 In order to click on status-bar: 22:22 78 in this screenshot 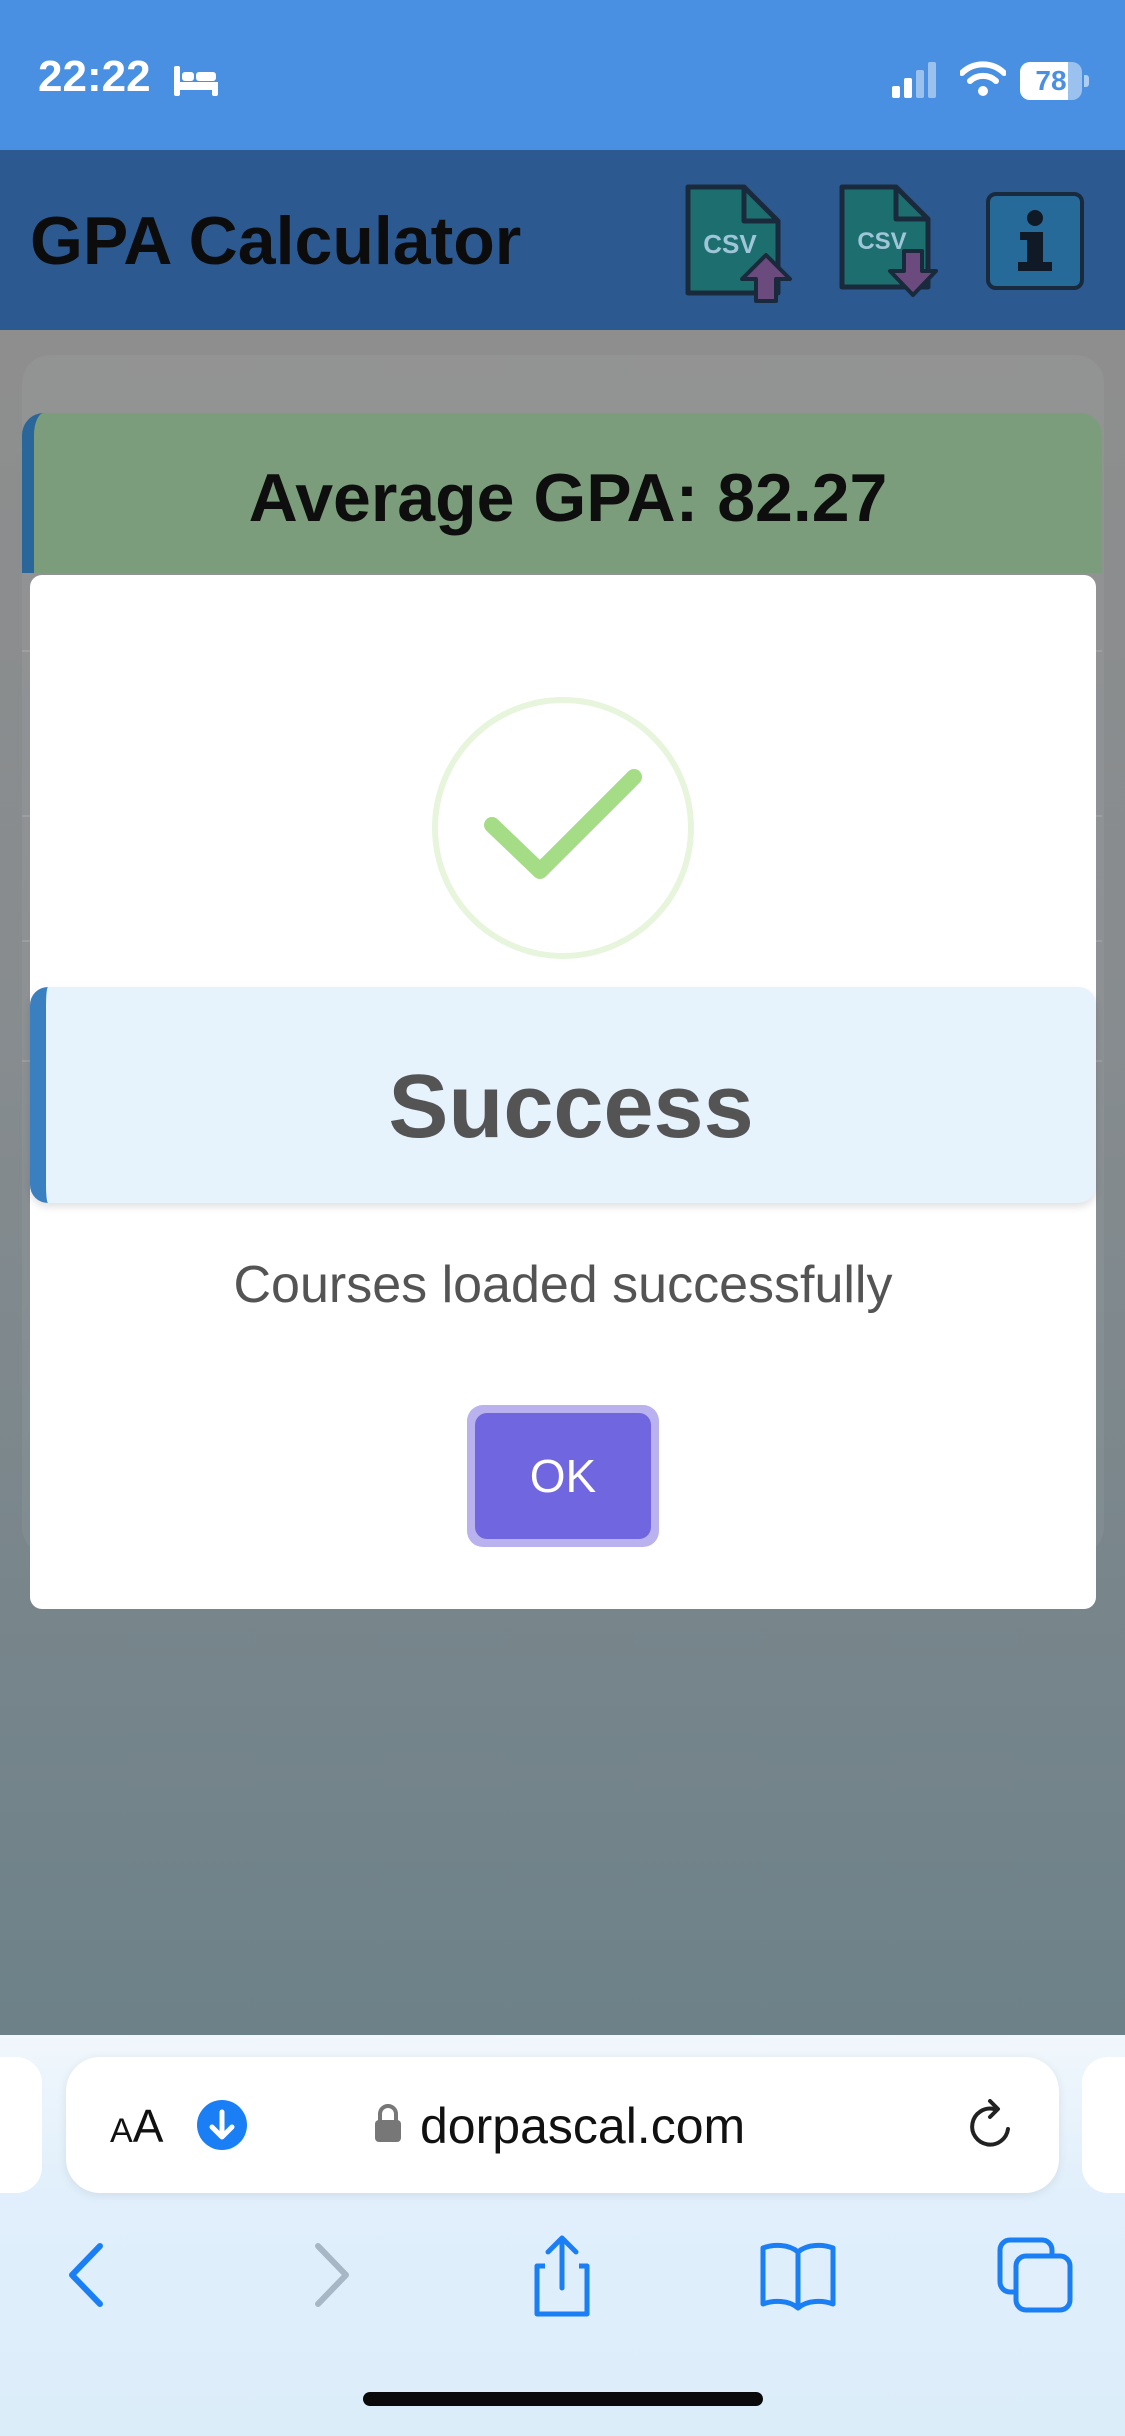, I will do `click(562, 75)`.